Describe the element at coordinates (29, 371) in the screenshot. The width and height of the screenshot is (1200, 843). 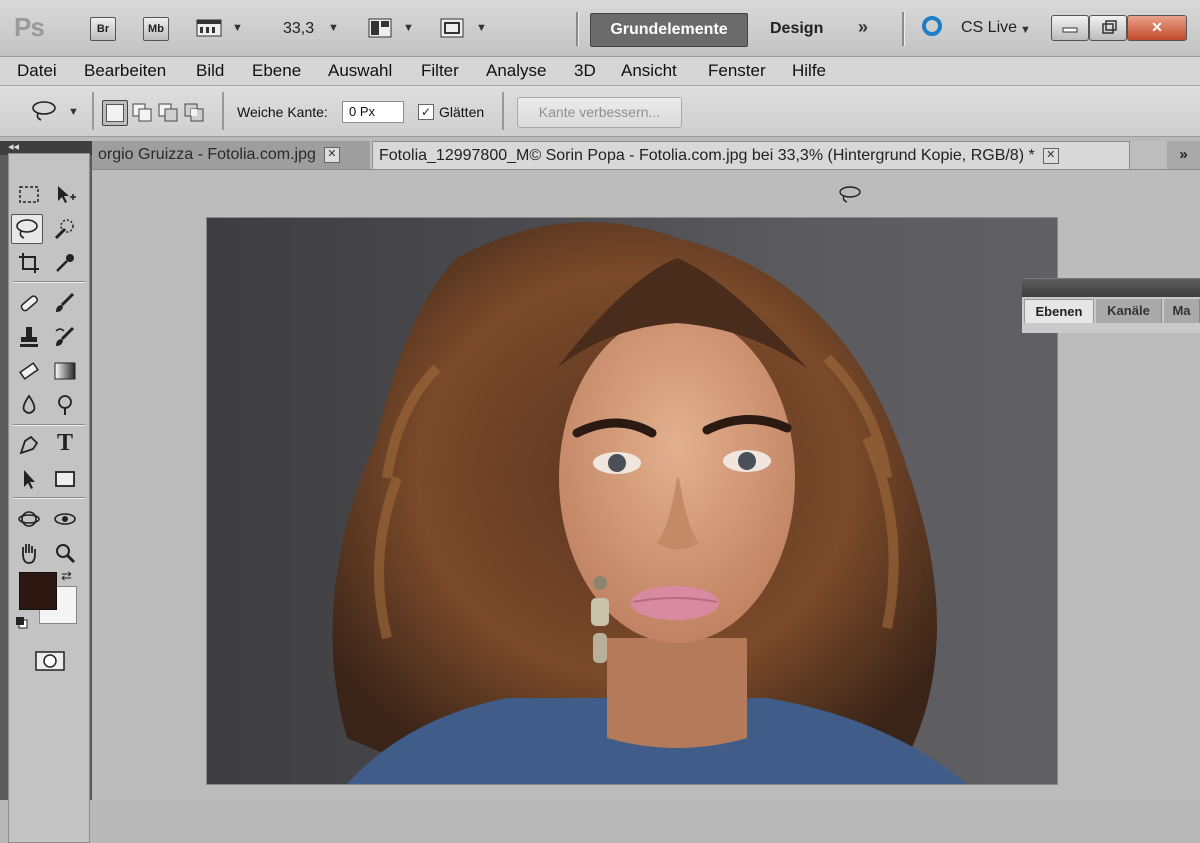
I see `eraser-tool-icon` at that location.